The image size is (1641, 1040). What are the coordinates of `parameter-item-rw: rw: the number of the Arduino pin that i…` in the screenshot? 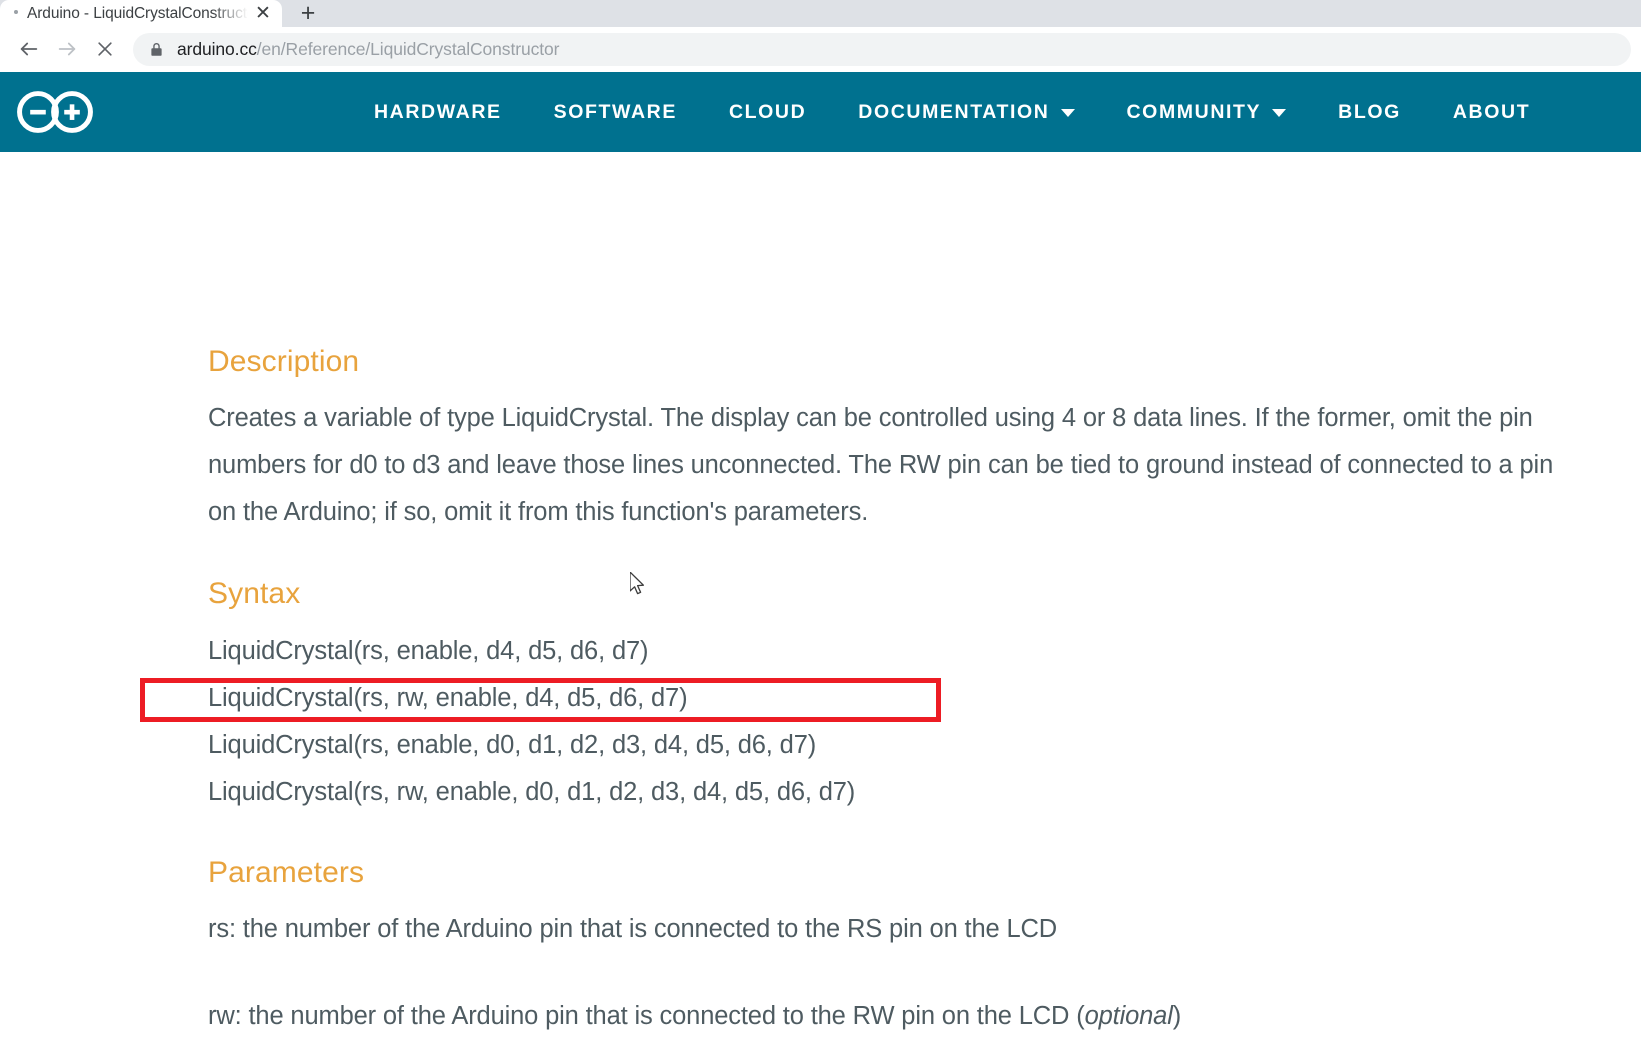 It's located at (694, 1016).